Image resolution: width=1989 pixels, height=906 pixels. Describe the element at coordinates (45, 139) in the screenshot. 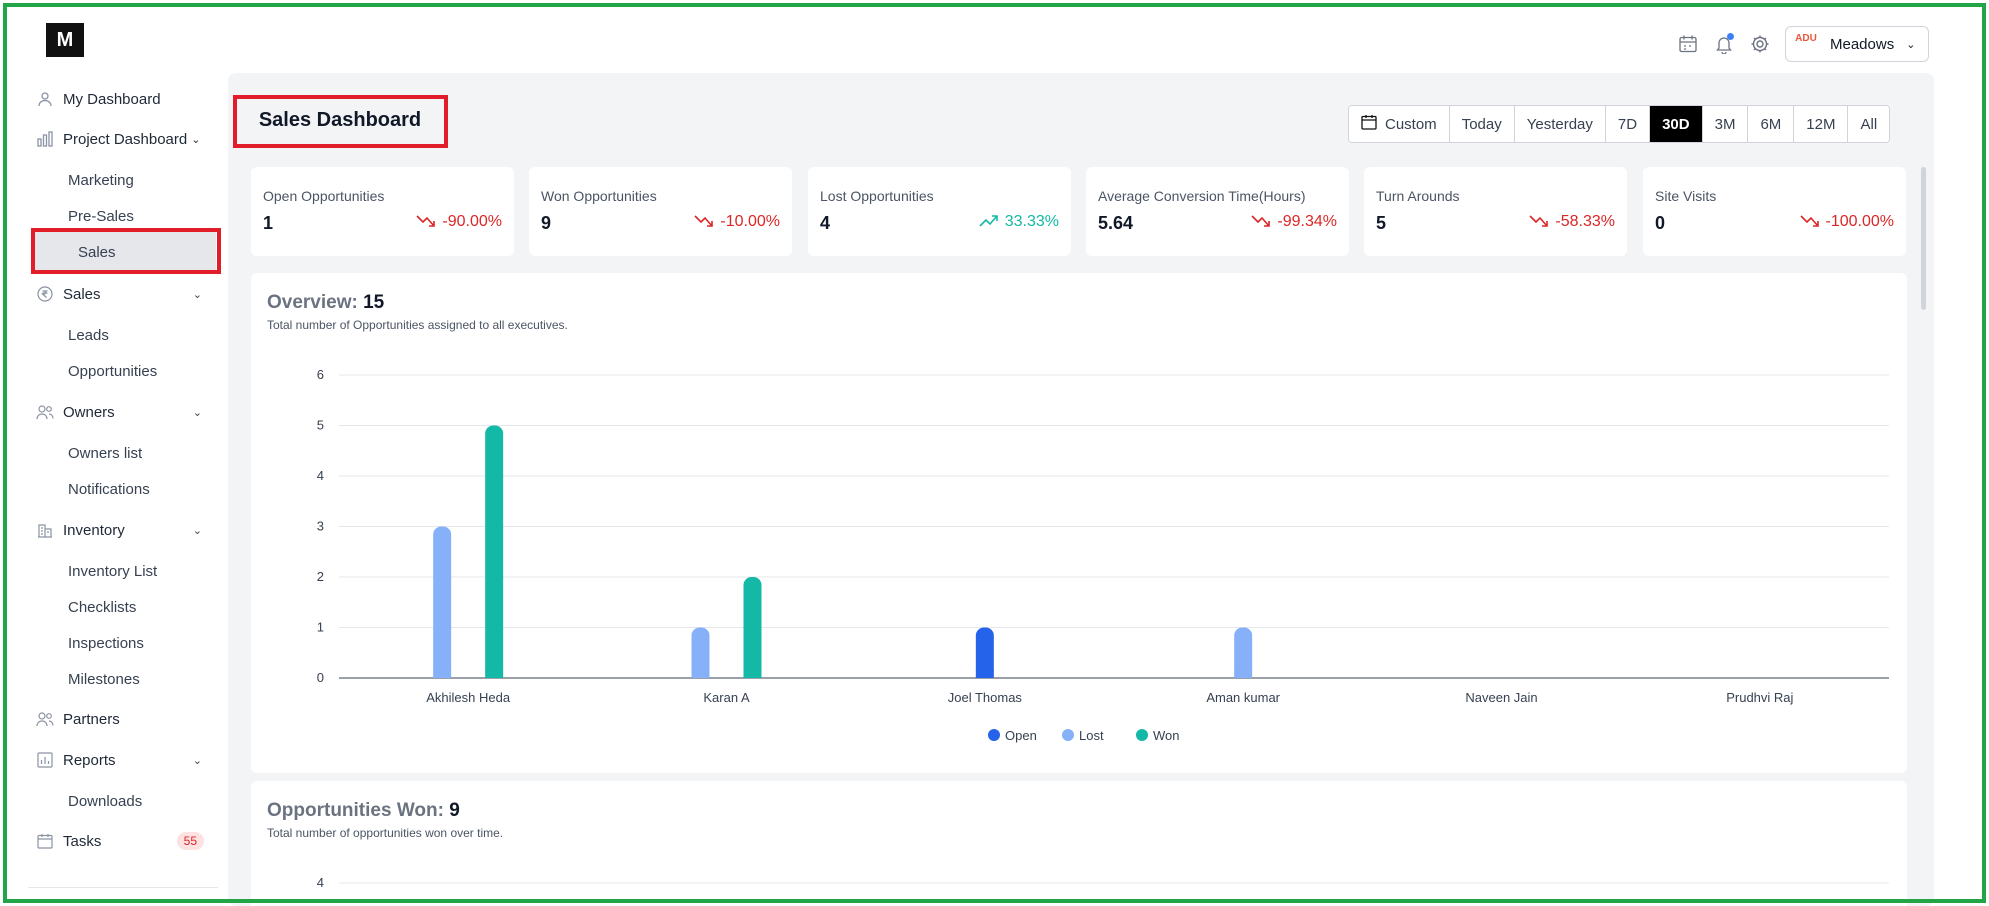

I see `bar-chart-icon` at that location.